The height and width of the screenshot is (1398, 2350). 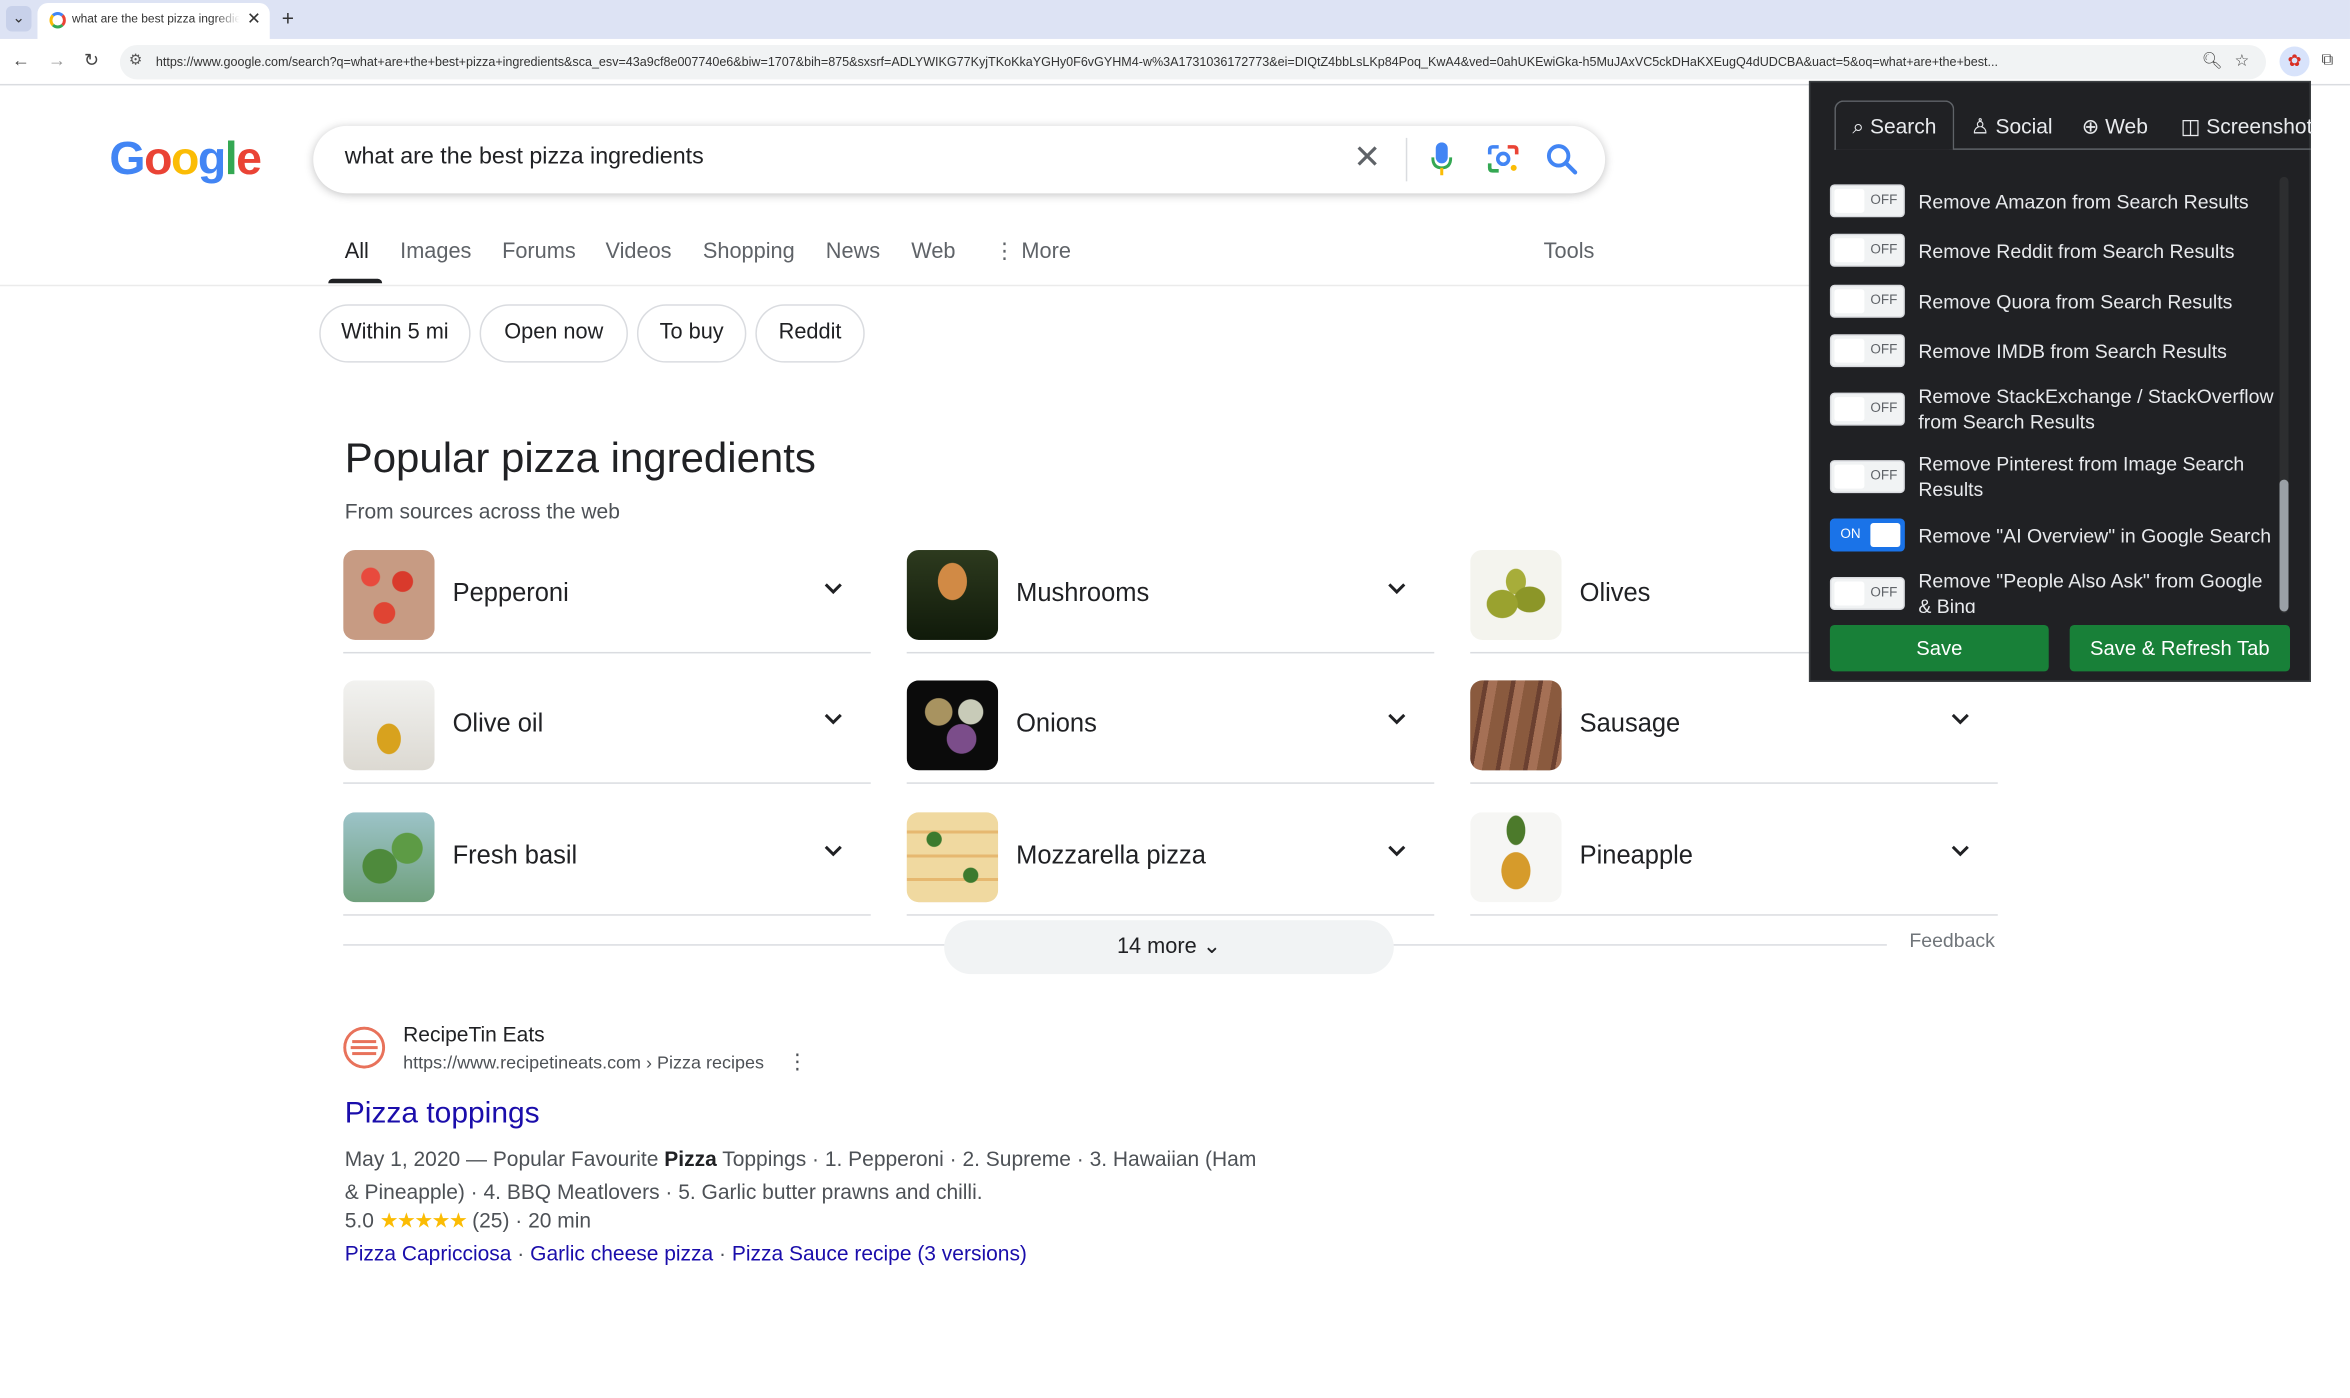 I want to click on section-subtitle: From sources across the web, so click(x=482, y=511).